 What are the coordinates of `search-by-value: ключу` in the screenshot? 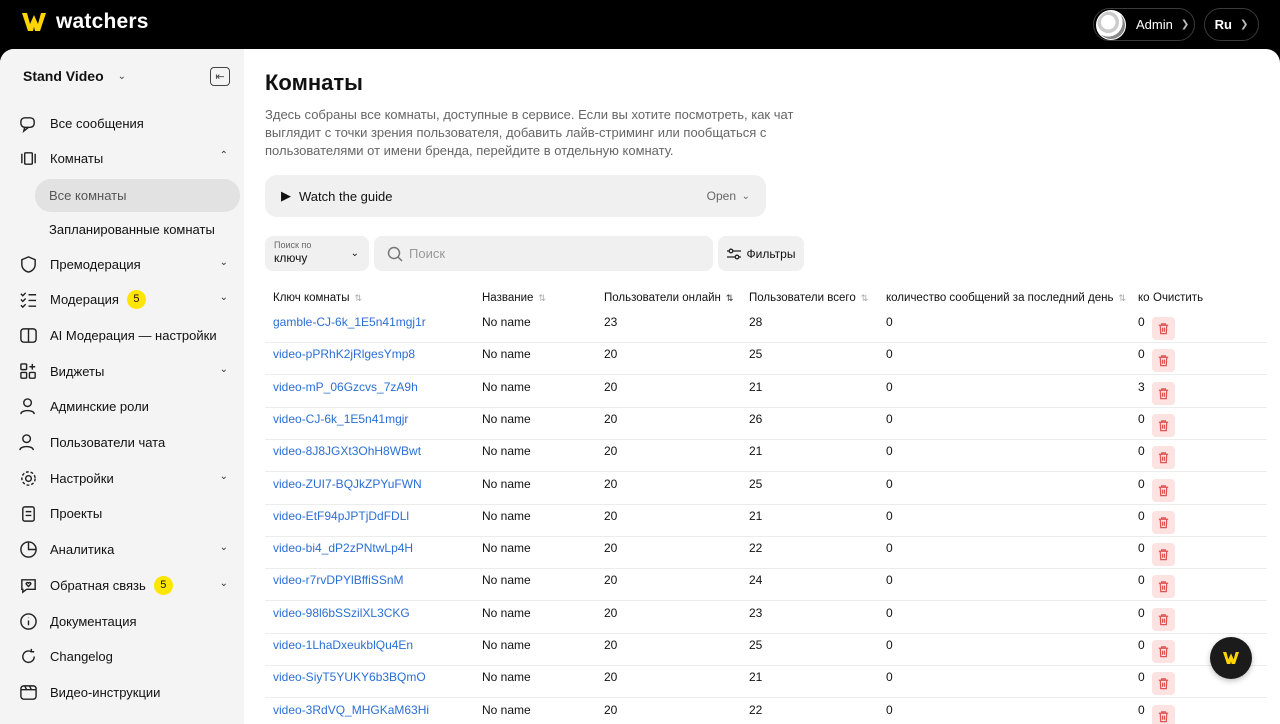 It's located at (291, 258).